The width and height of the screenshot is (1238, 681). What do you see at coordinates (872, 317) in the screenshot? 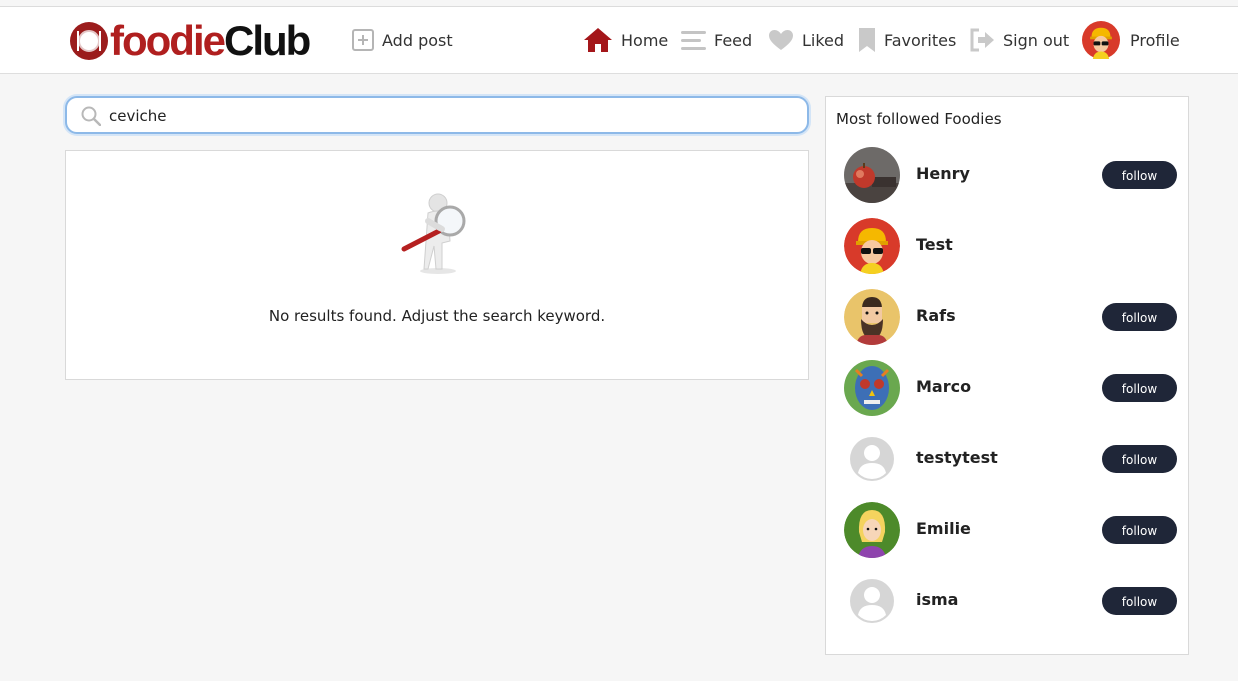
I see `avatar-rafs` at bounding box center [872, 317].